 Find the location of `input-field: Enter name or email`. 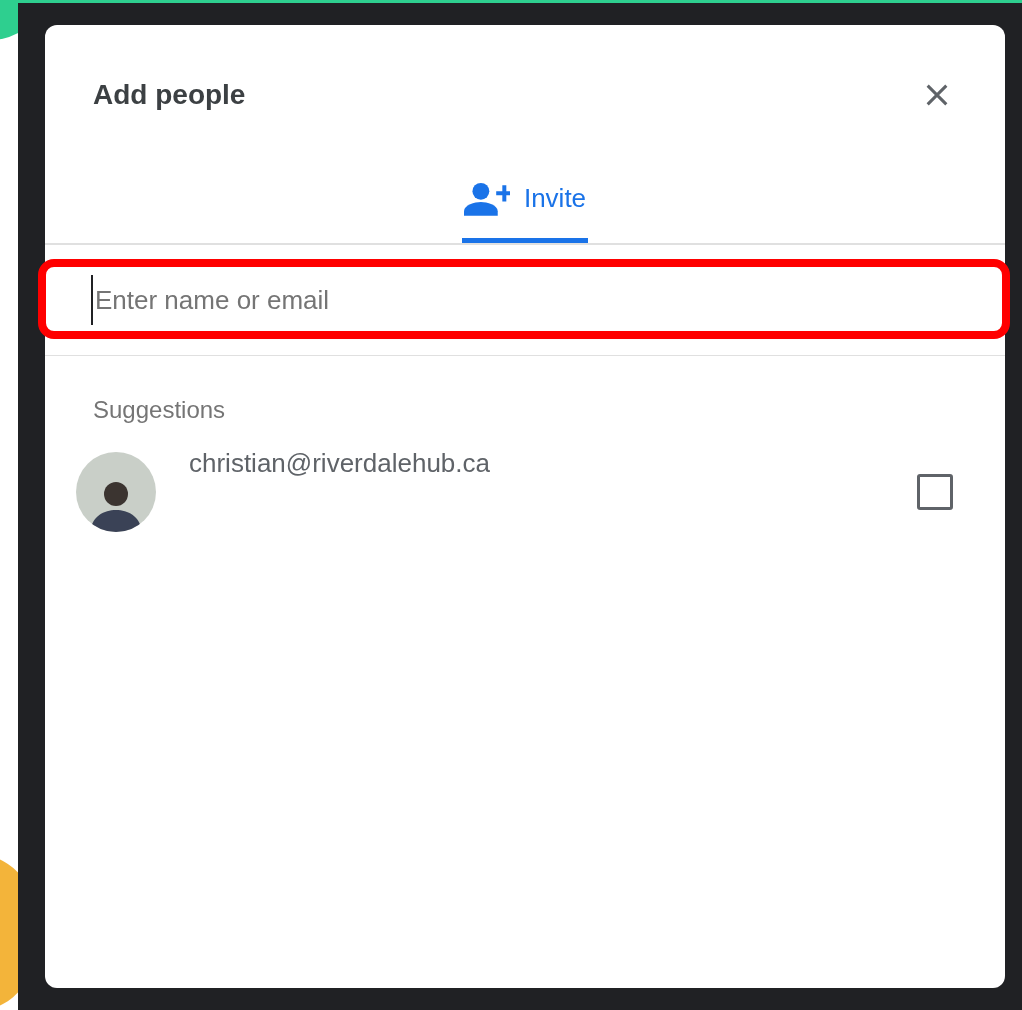

input-field: Enter name or email is located at coordinates (523, 300).